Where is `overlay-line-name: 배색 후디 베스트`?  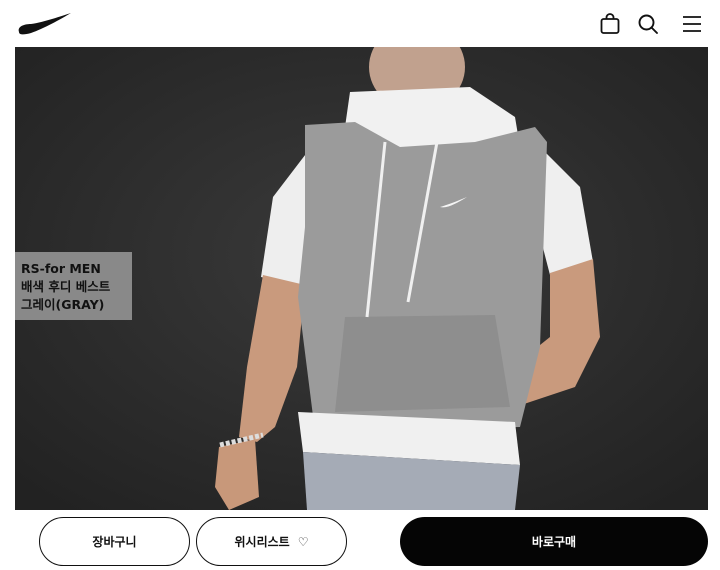
overlay-line-name: 배색 후디 베스트 is located at coordinates (66, 286).